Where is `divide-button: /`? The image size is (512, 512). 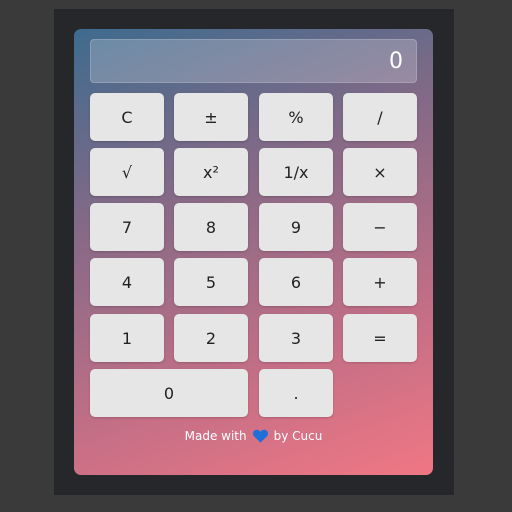
divide-button: / is located at coordinates (380, 117).